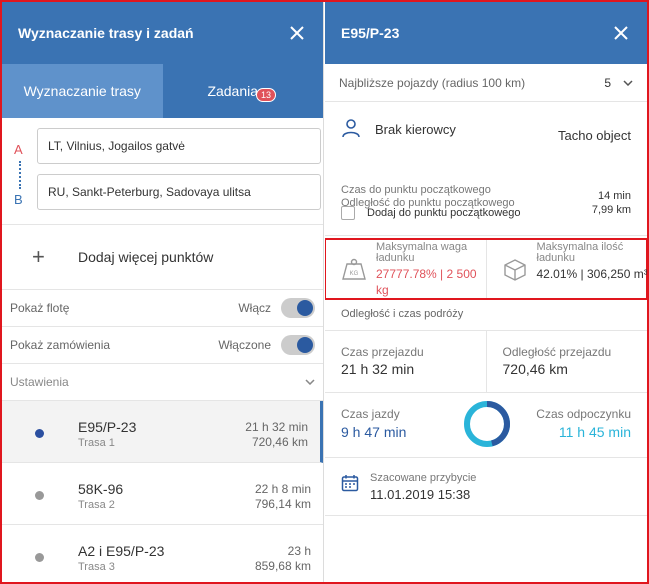 Image resolution: width=649 pixels, height=584 pixels. I want to click on plus-icon: +, so click(38, 256).